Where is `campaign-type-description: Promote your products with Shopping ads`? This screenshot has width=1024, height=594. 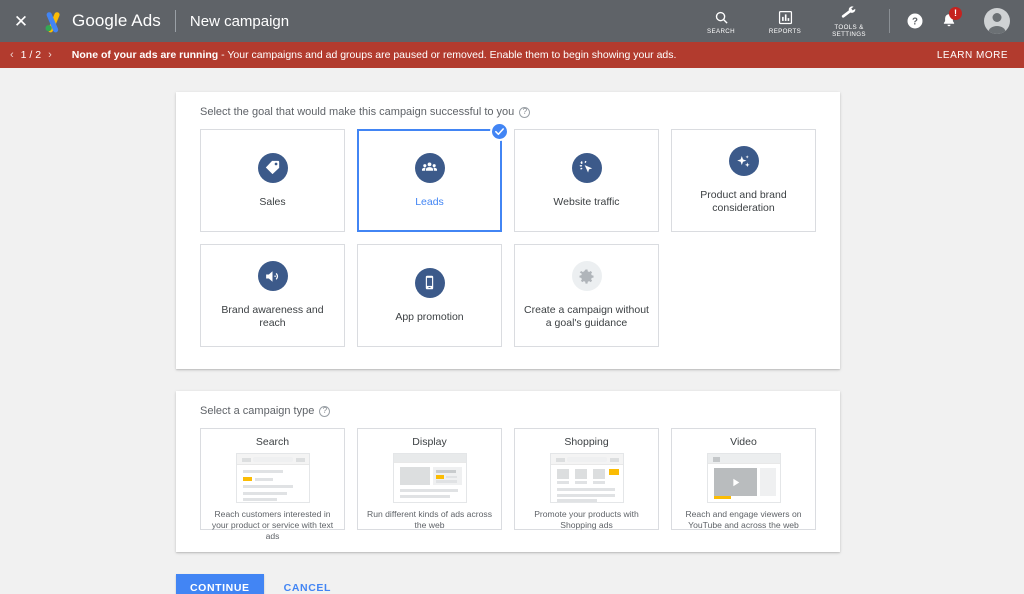 campaign-type-description: Promote your products with Shopping ads is located at coordinates (586, 519).